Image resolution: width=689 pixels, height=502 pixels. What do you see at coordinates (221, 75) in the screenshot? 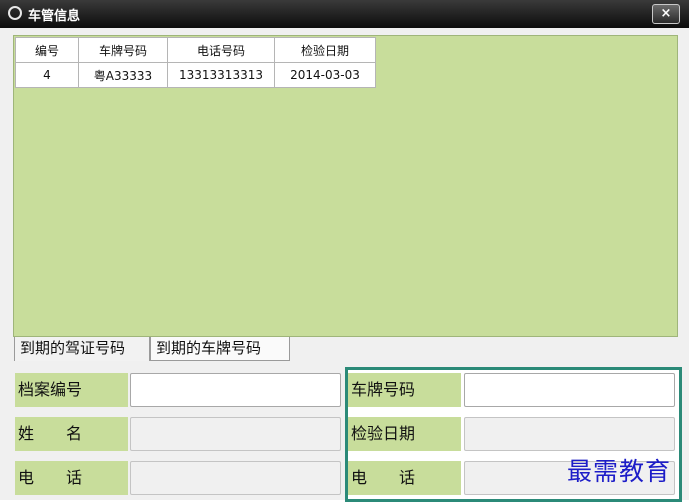
I see `cell-phone: 13313313313` at bounding box center [221, 75].